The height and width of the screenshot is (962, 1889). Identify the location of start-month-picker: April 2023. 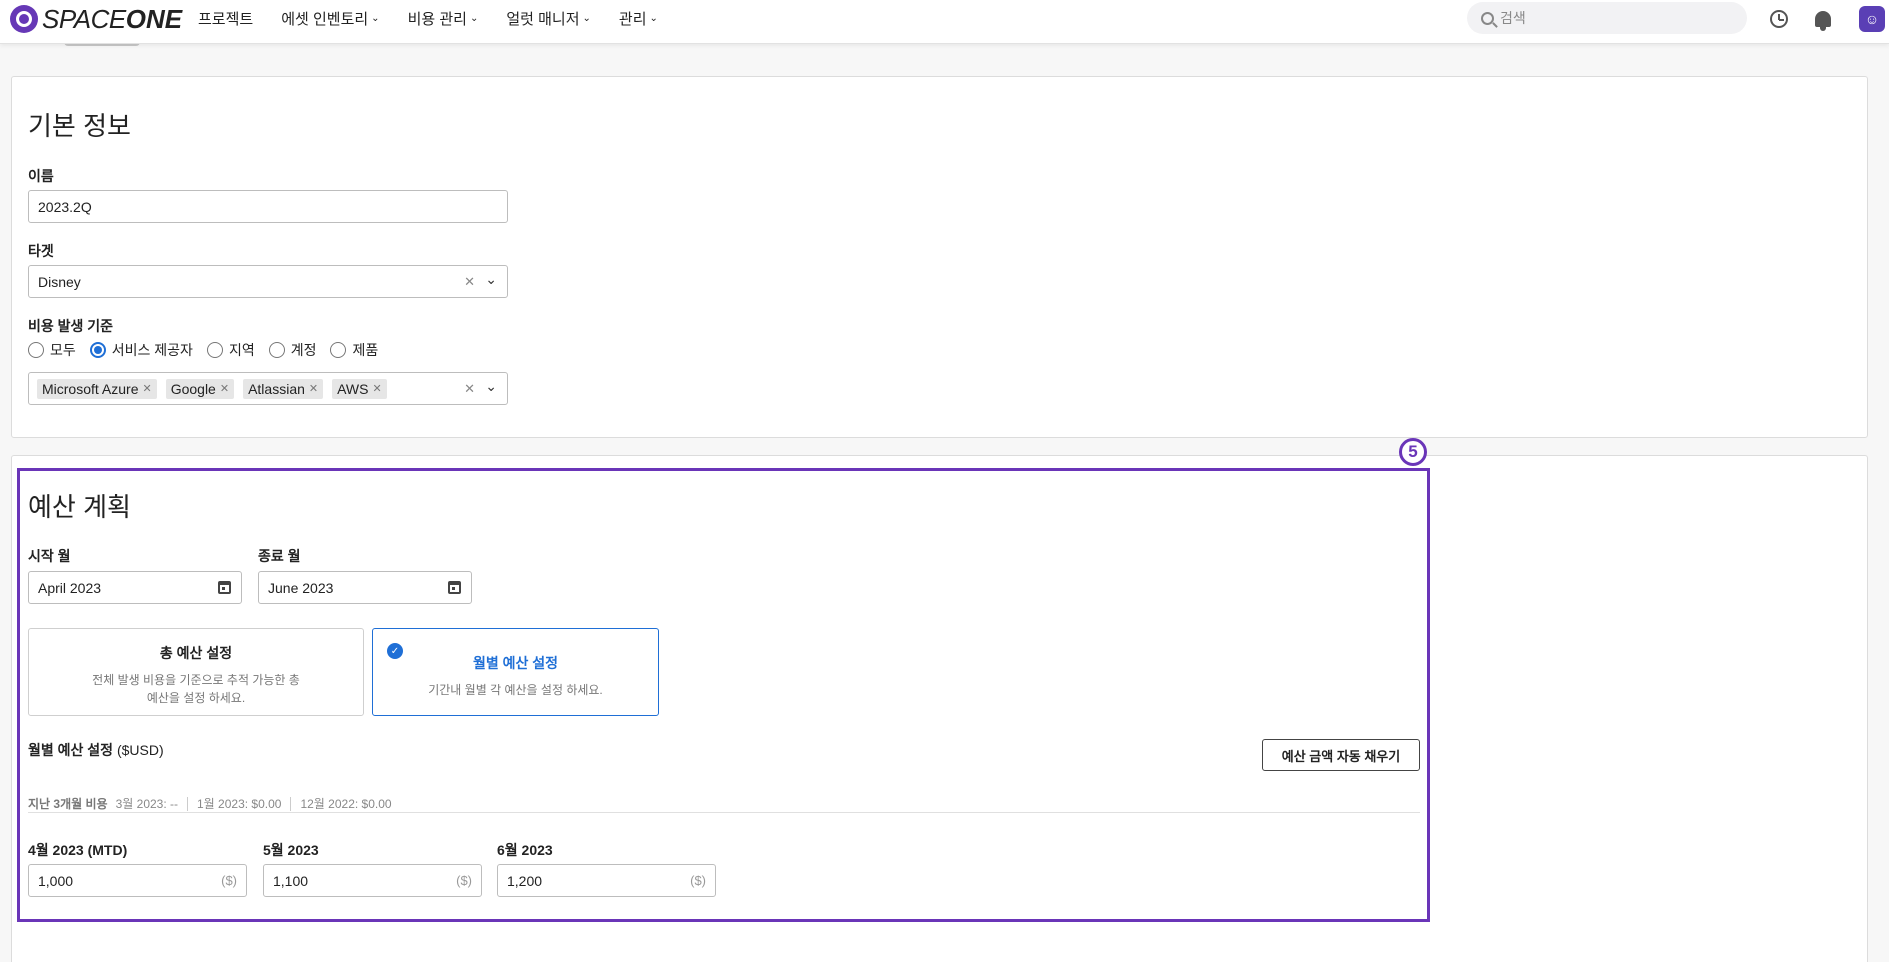
(135, 587).